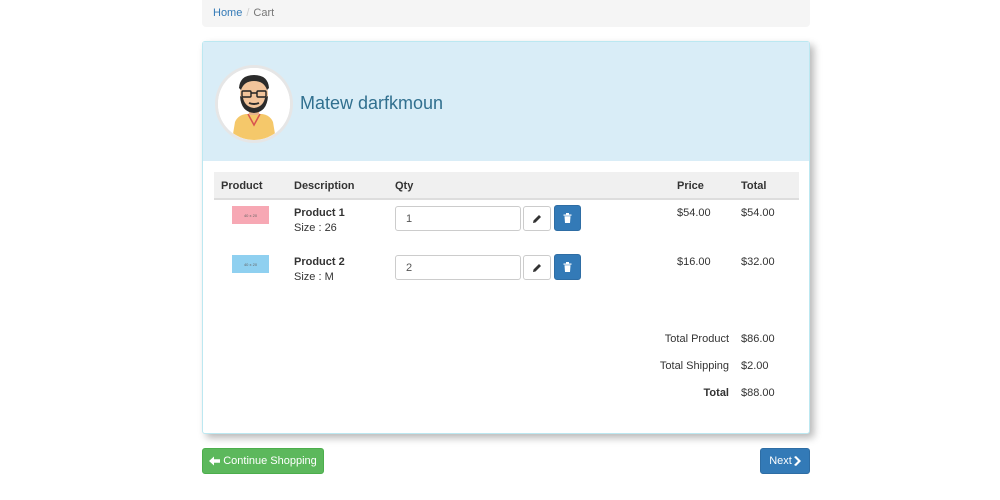 The image size is (1000, 500). I want to click on product-price: $54.00, so click(694, 213).